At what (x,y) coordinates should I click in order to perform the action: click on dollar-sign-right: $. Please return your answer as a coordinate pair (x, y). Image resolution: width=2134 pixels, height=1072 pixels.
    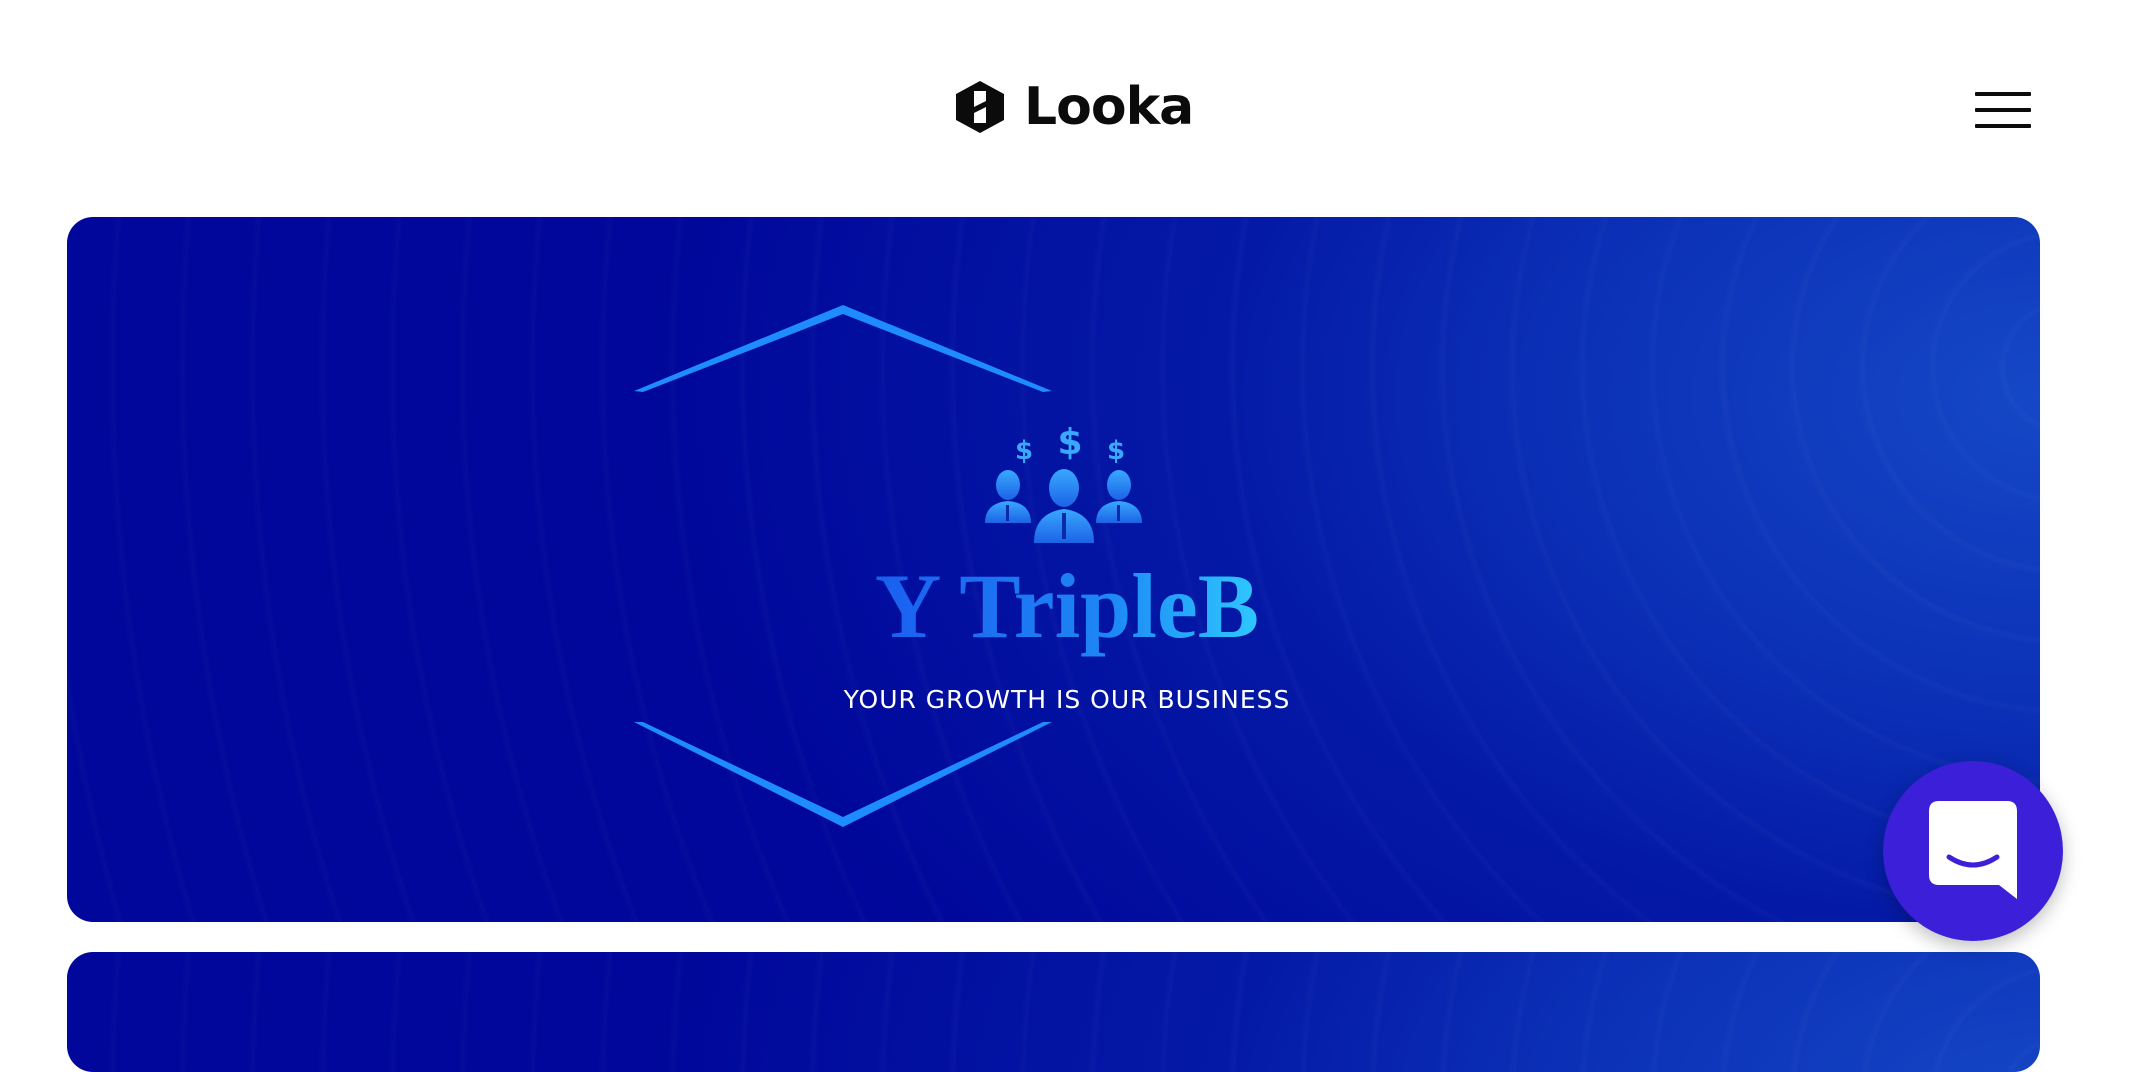
    Looking at the image, I should click on (1116, 451).